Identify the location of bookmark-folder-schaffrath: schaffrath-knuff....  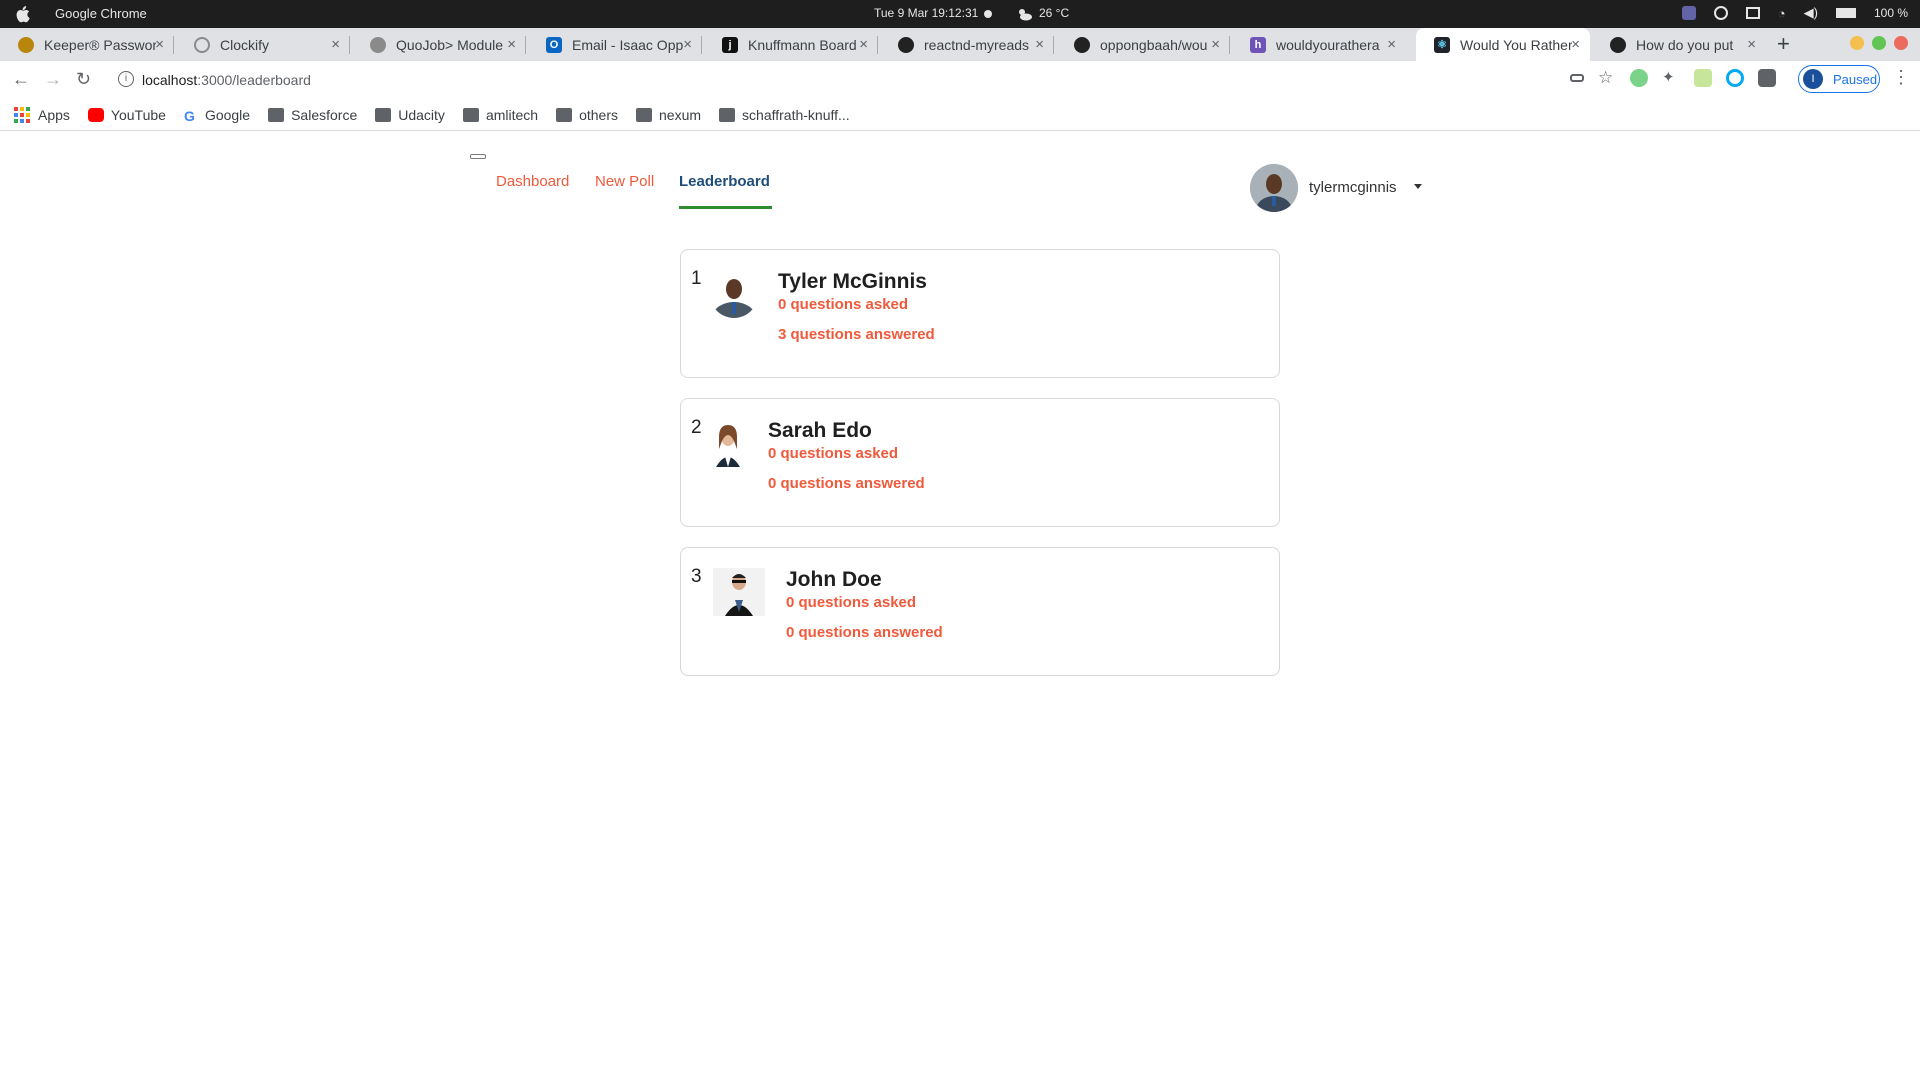
(784, 115).